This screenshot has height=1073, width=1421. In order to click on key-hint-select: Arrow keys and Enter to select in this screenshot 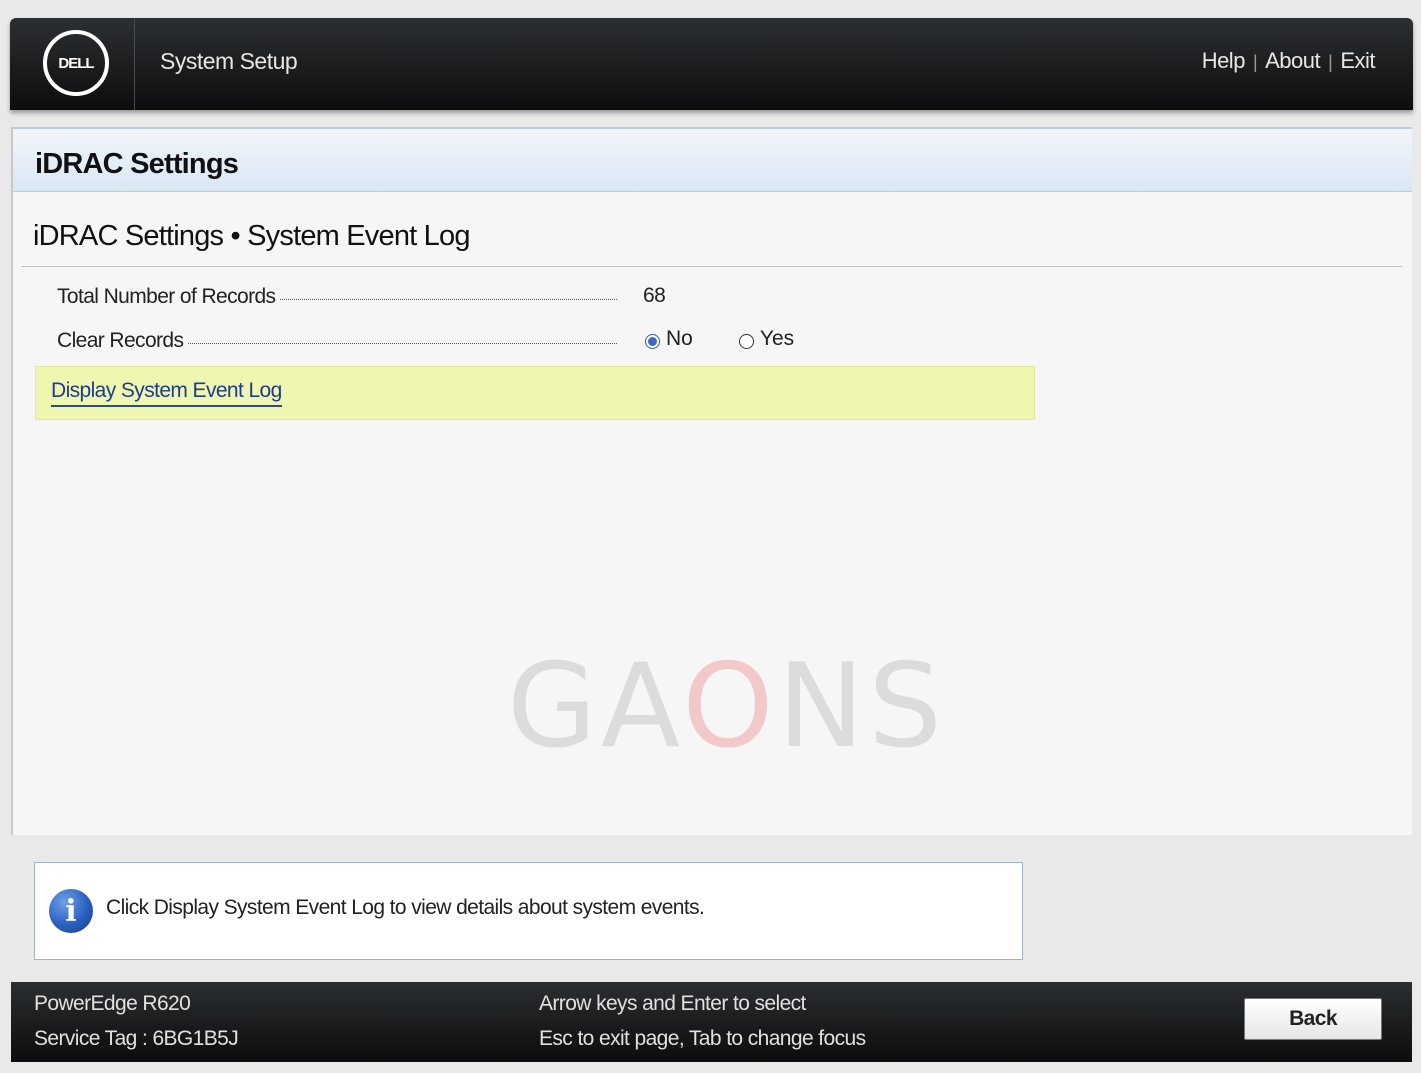, I will do `click(672, 1003)`.